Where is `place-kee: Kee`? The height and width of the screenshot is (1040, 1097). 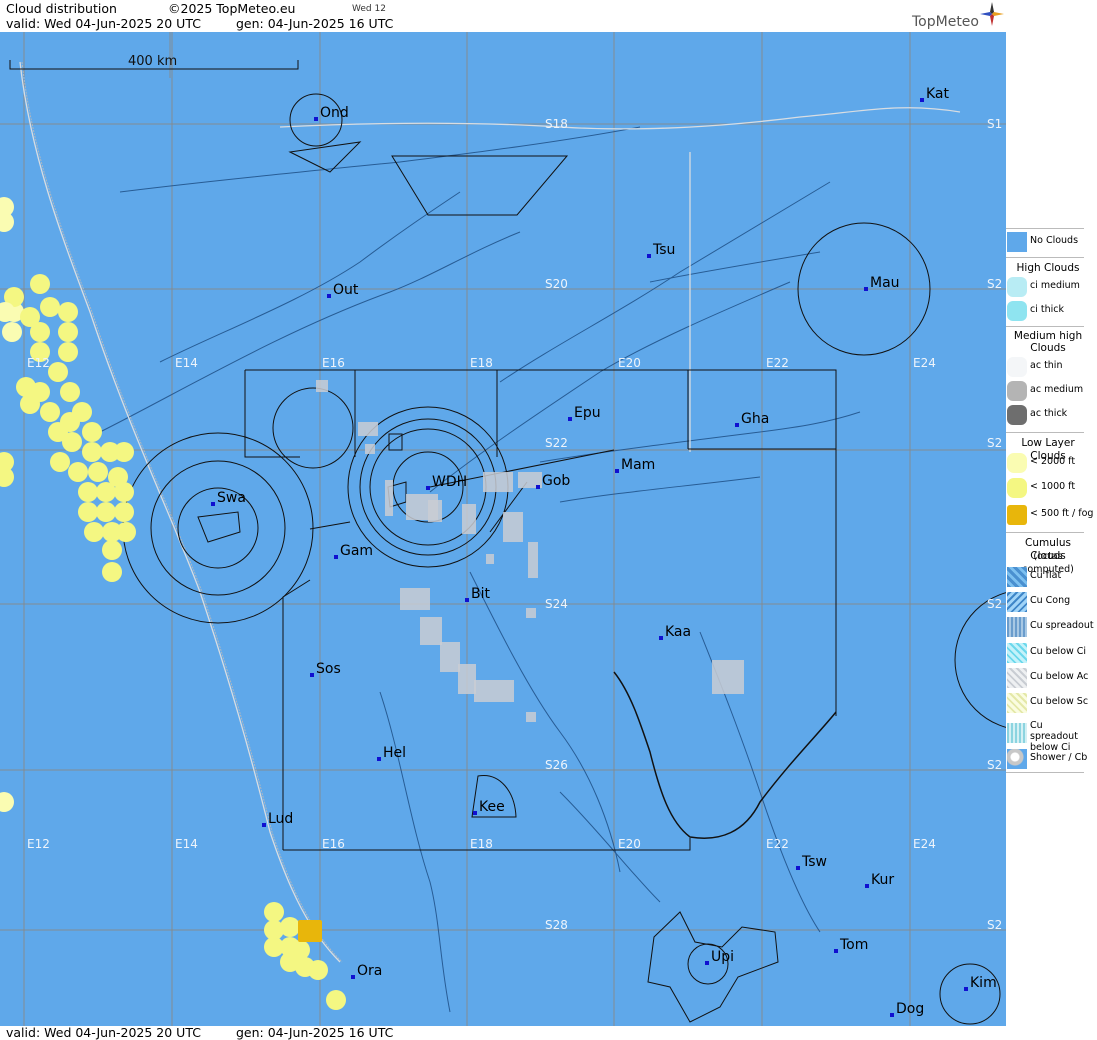 place-kee: Kee is located at coordinates (489, 807).